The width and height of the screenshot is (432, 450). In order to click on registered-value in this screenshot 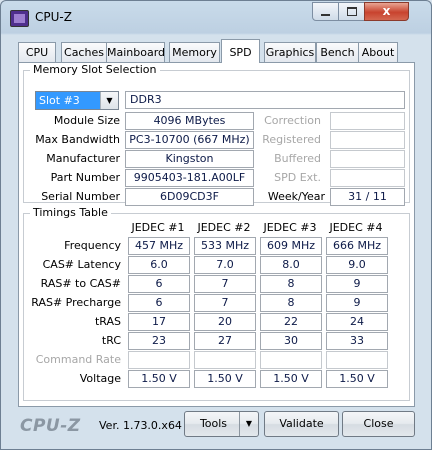, I will do `click(367, 140)`.